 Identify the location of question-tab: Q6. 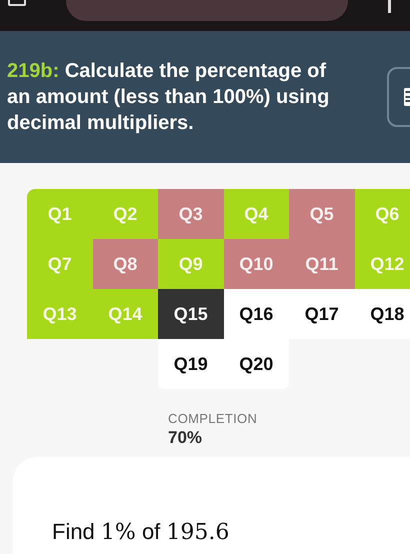
(382, 214).